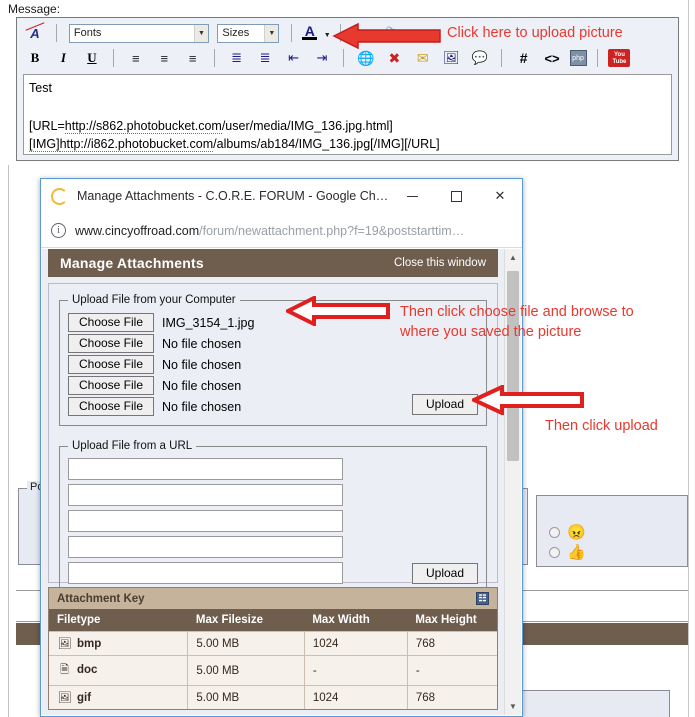 The image size is (695, 717). What do you see at coordinates (307, 126) in the screenshot?
I see `message-line-3-suffix: /user/media/IMG_136.jpg.html]` at bounding box center [307, 126].